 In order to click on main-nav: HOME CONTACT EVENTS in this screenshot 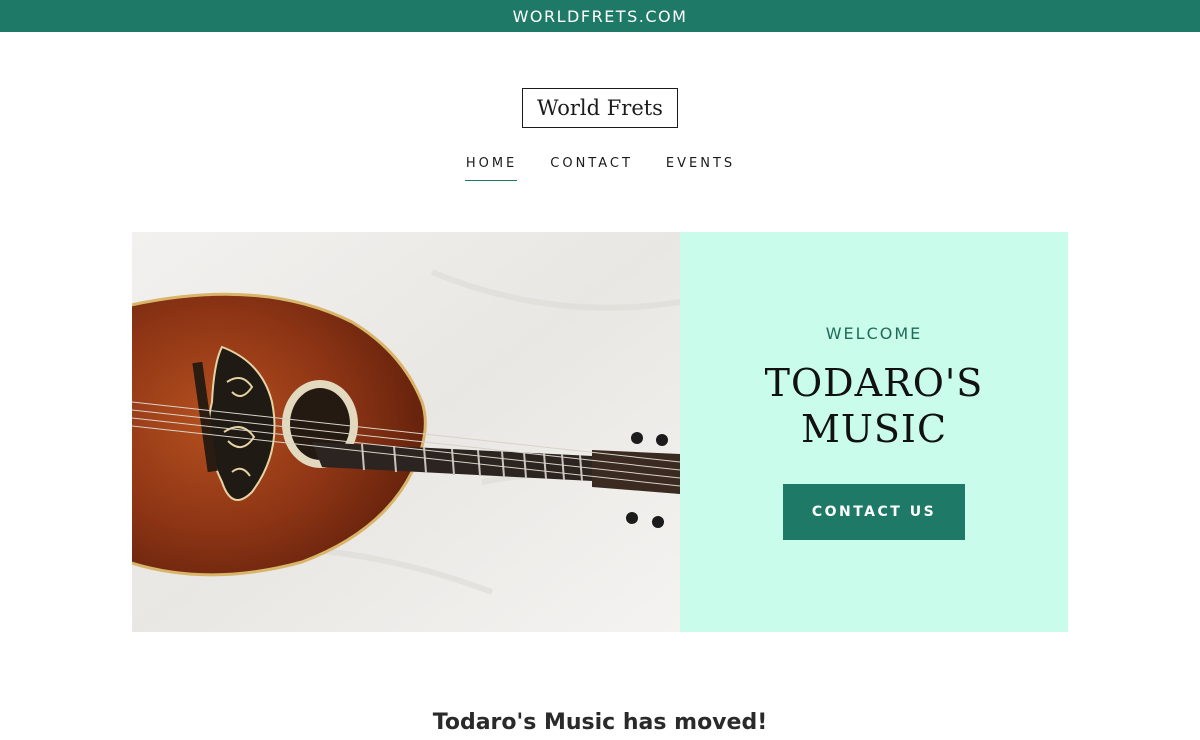, I will do `click(600, 169)`.